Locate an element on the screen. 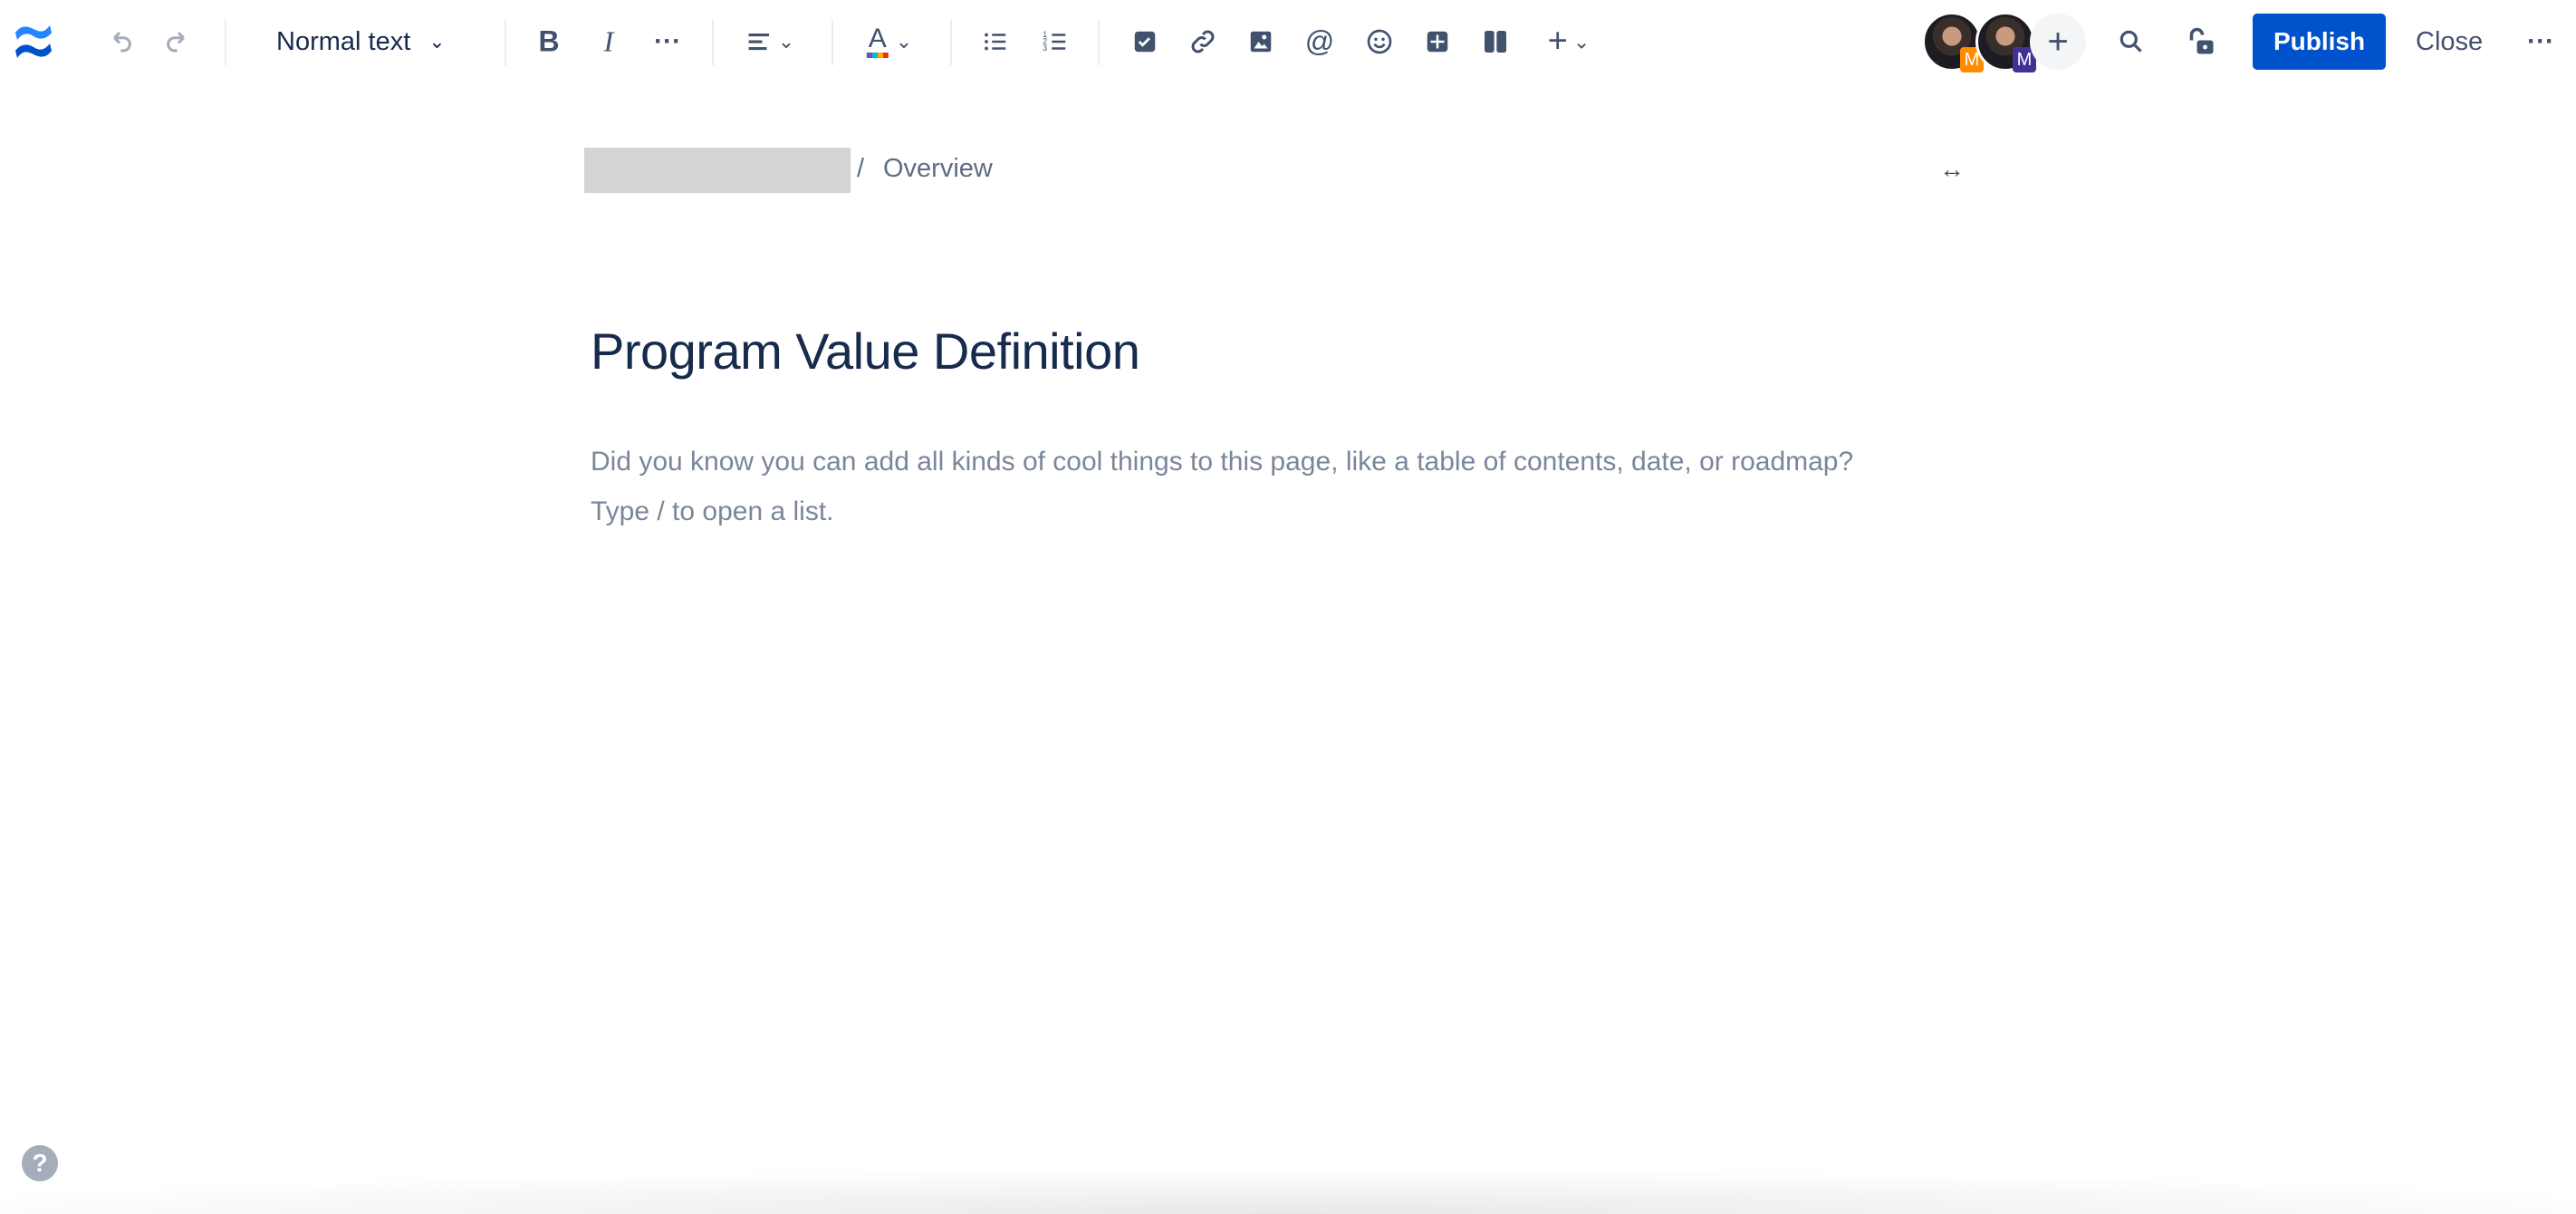 The width and height of the screenshot is (2576, 1214). bottom-shadow is located at coordinates (1288, 1191).